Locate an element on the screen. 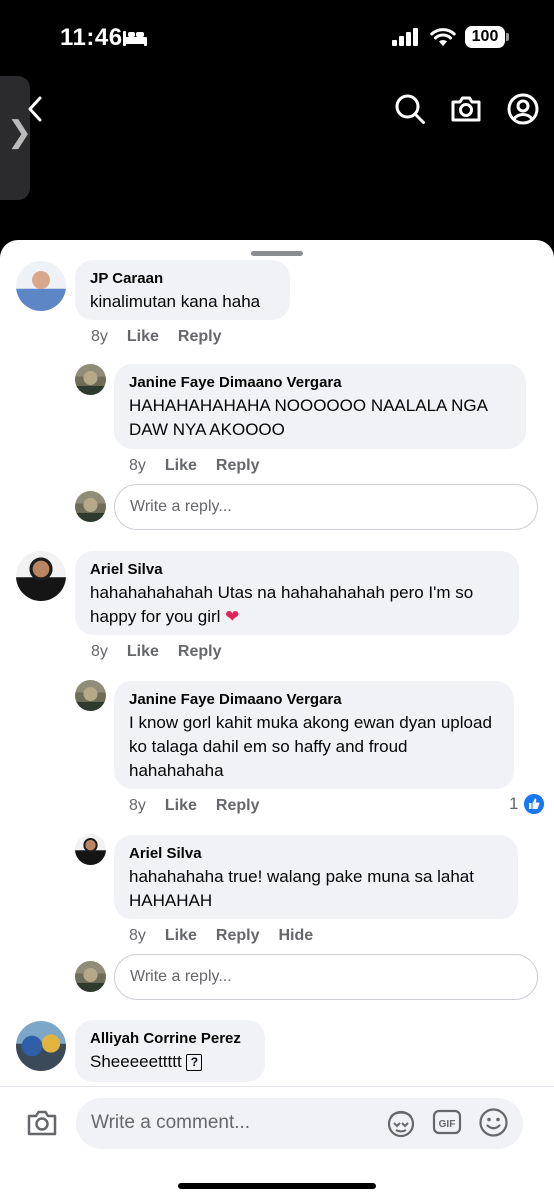 This screenshot has width=554, height=1200. missing-glyph-icon: ? is located at coordinates (194, 1062).